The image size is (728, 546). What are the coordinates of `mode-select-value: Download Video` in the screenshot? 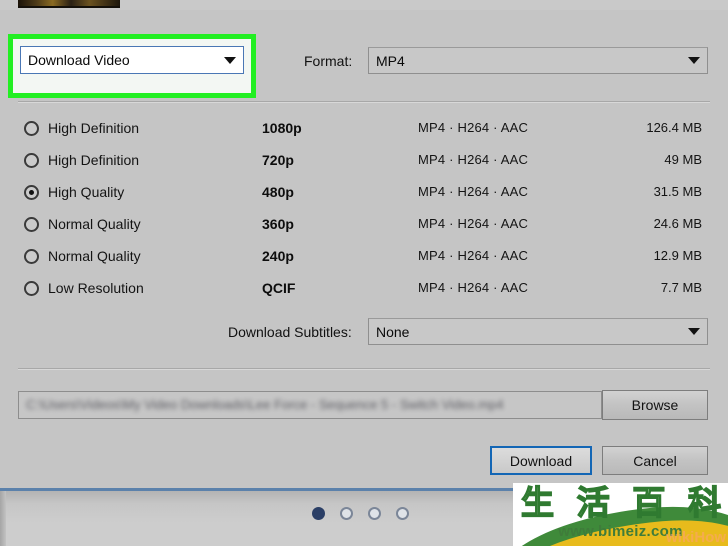 It's located at (79, 60).